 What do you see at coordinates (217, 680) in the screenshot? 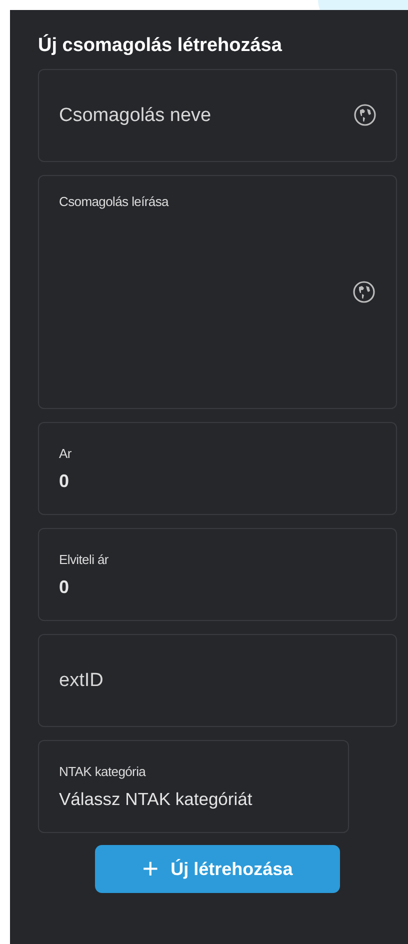
I see `text-field: extID` at bounding box center [217, 680].